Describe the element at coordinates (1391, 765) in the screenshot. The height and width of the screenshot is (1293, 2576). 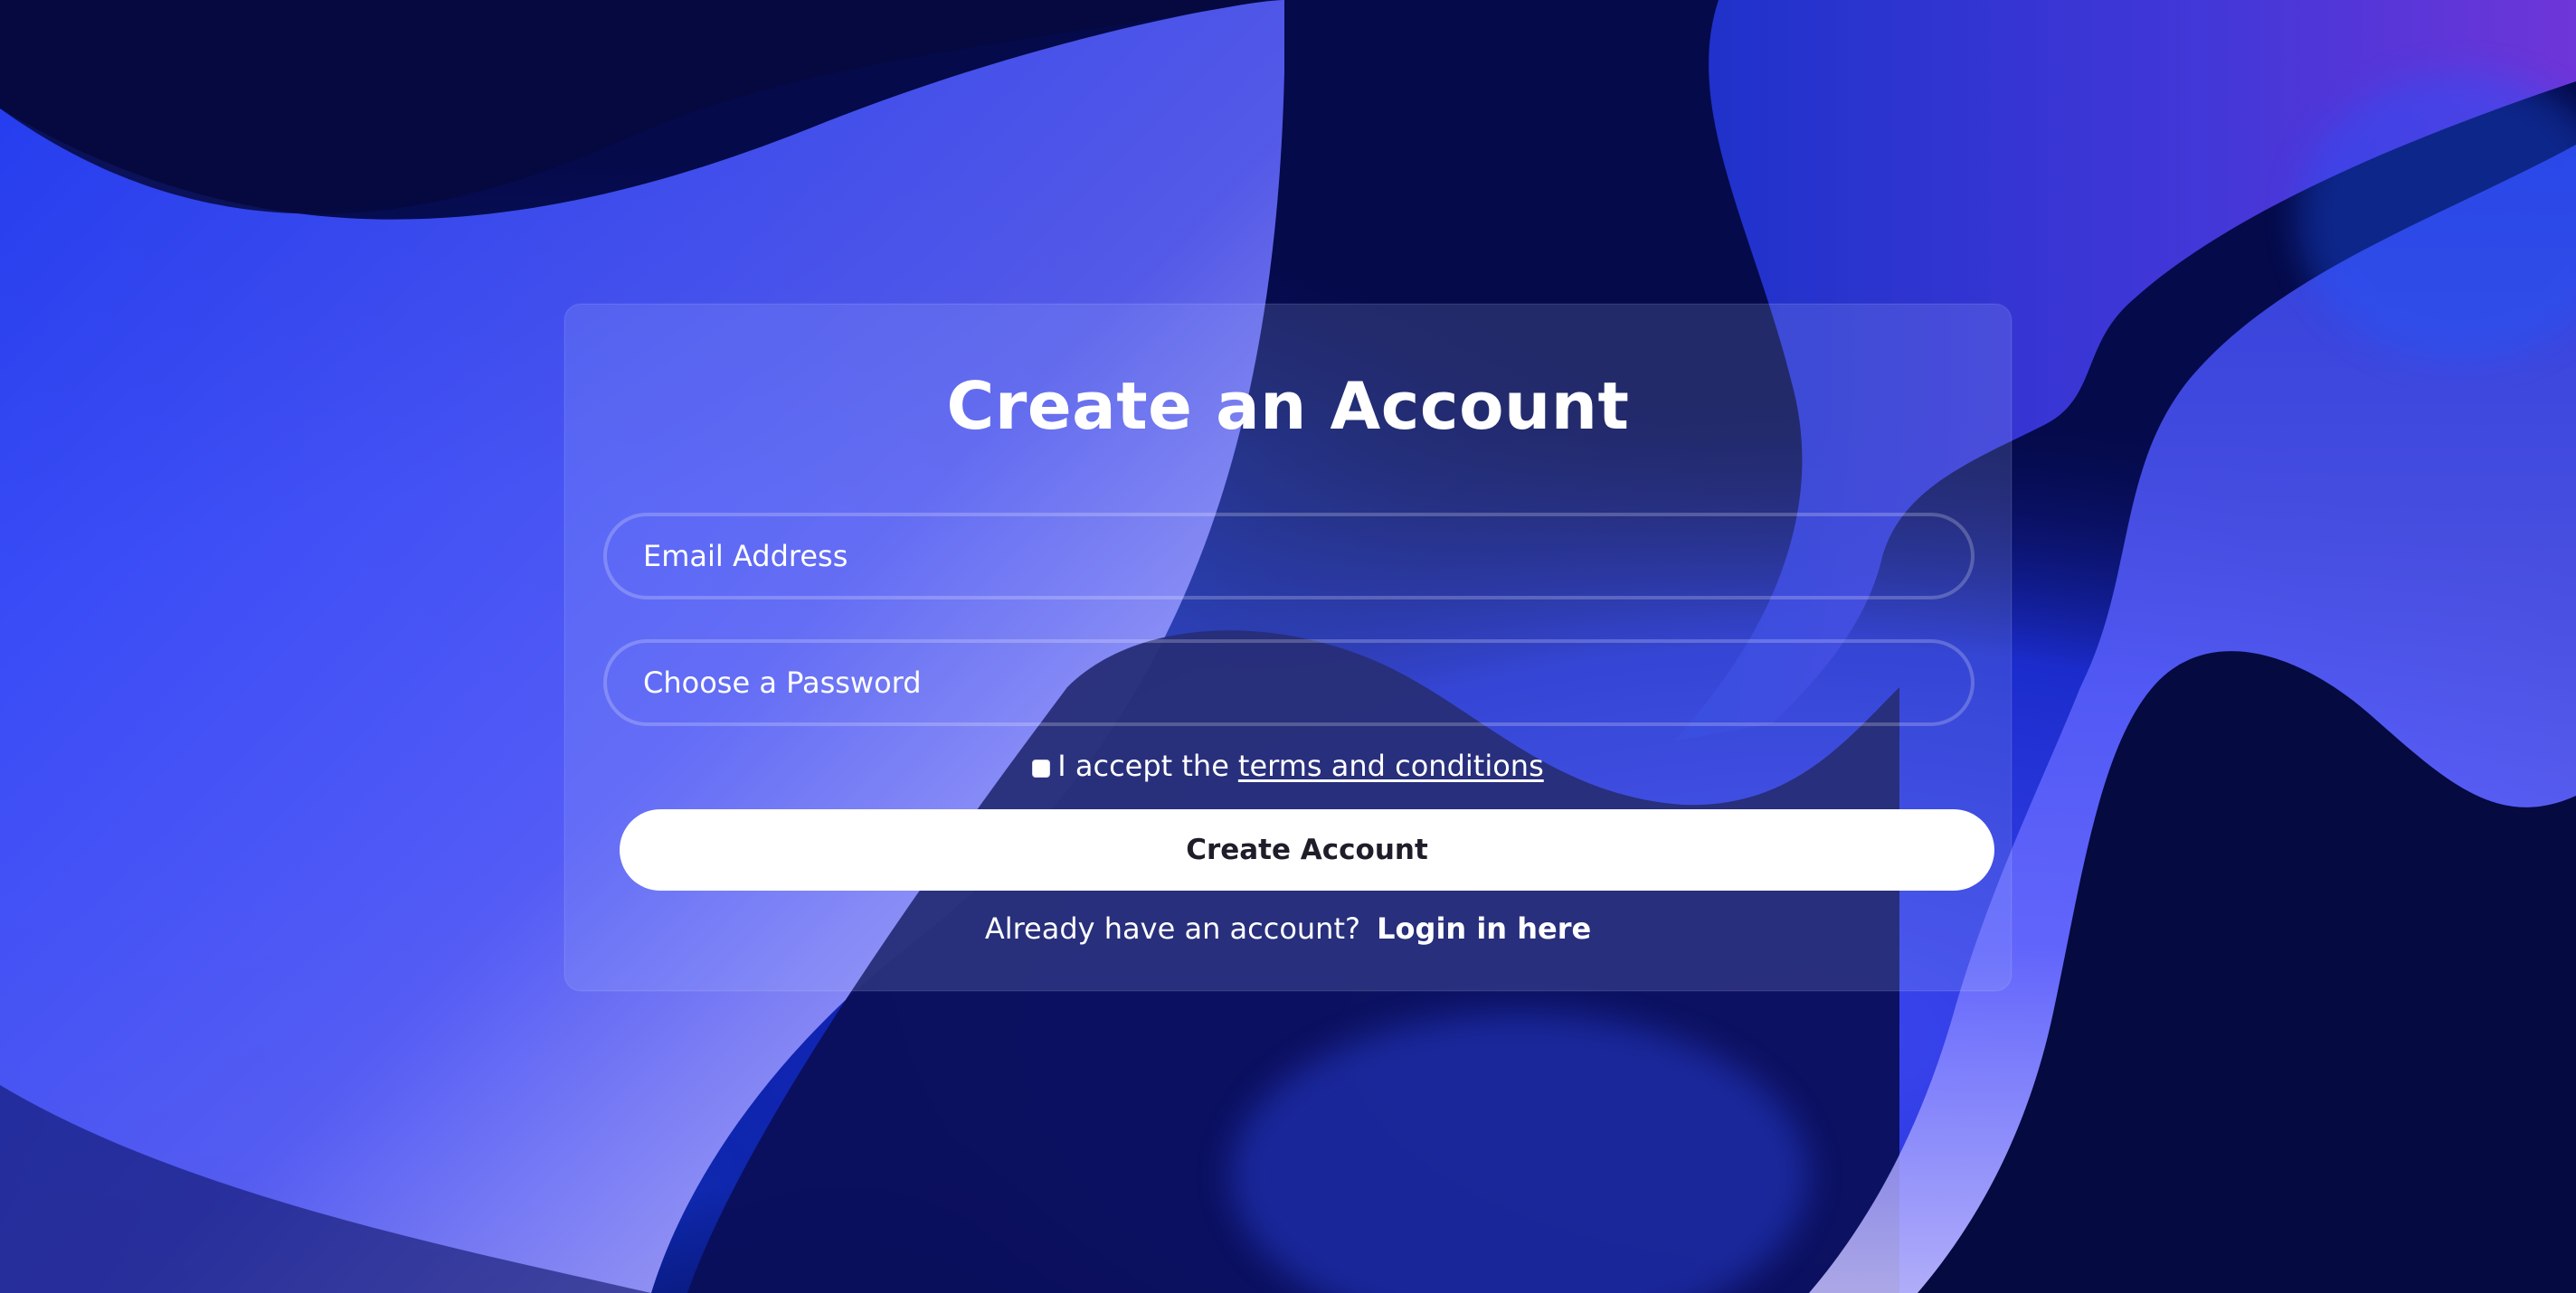
I see `terms-link: terms and conditions` at that location.